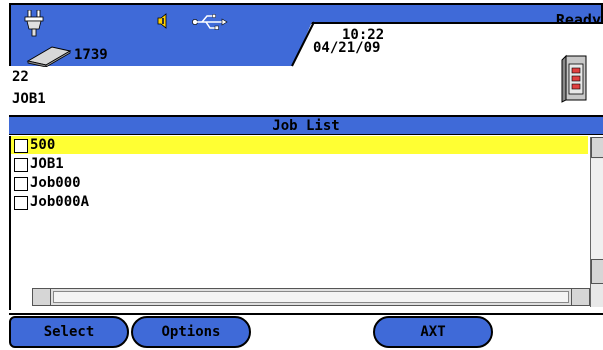 The image size is (603, 350). Describe the element at coordinates (49, 56) in the screenshot. I see `drive-icon` at that location.